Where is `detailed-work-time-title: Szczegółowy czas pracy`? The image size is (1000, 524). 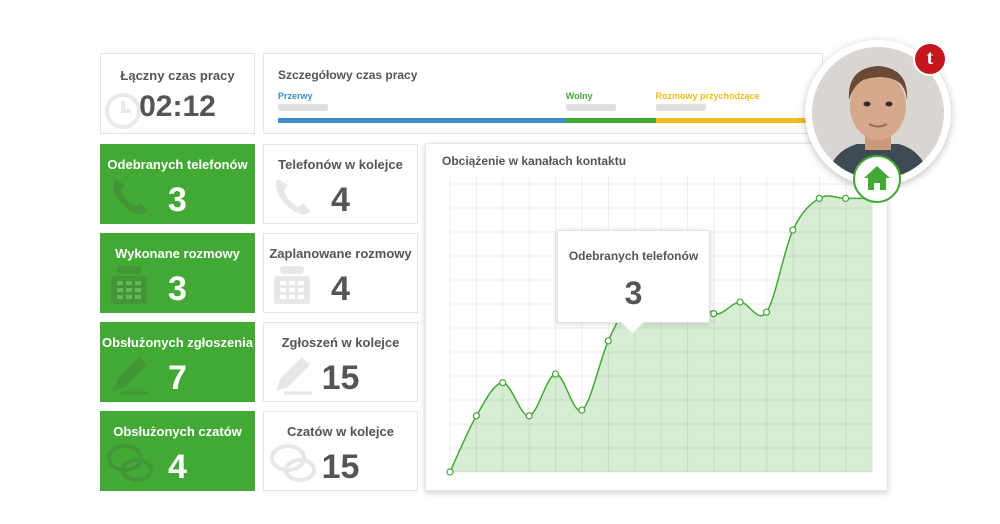 detailed-work-time-title: Szczegółowy czas pracy is located at coordinates (348, 75).